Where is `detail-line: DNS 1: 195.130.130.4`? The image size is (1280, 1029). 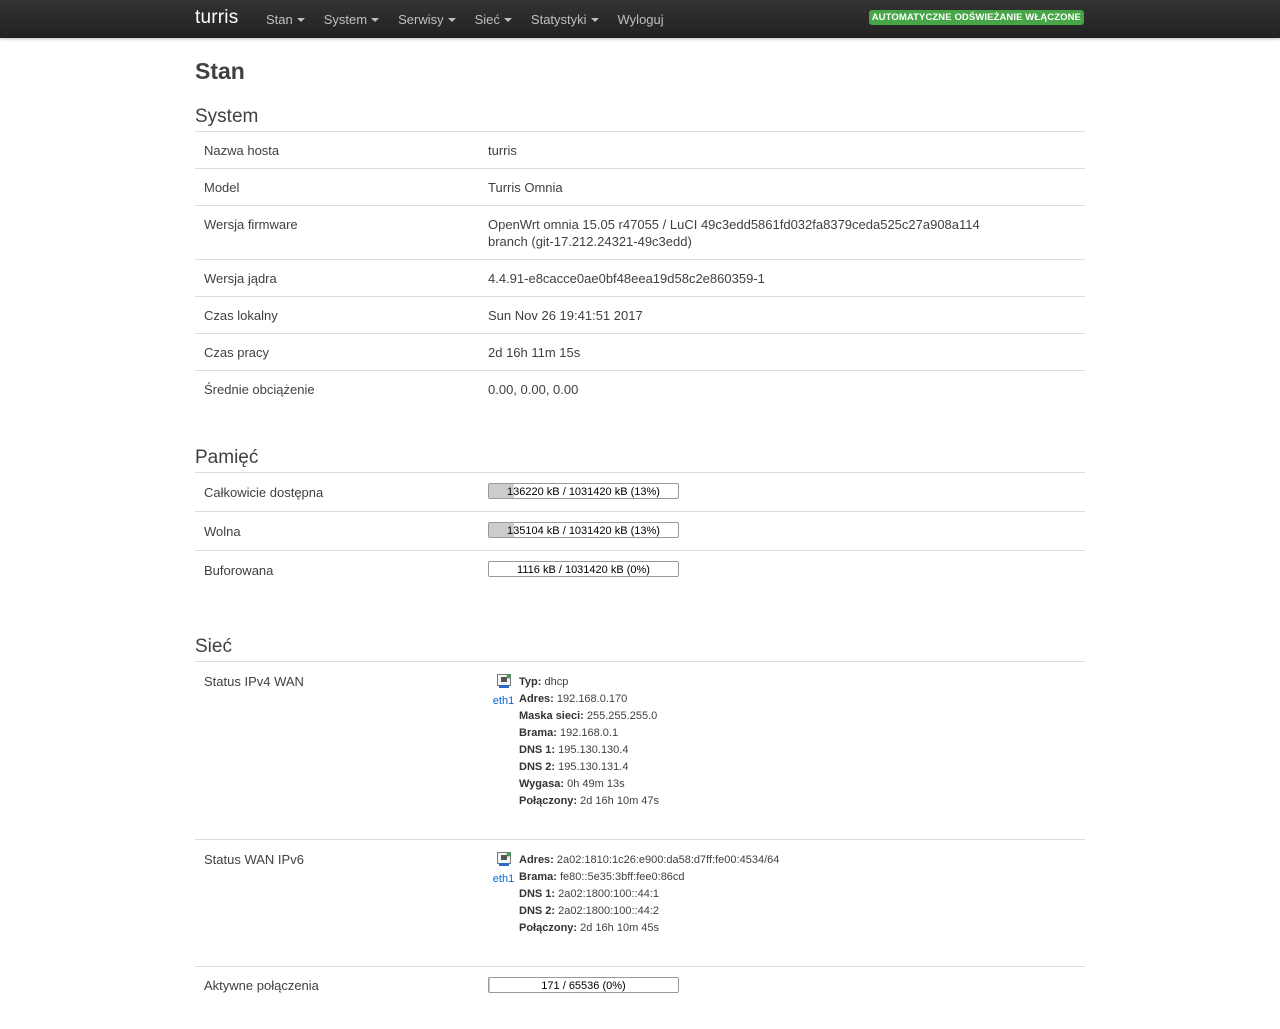 detail-line: DNS 1: 195.130.130.4 is located at coordinates (589, 750).